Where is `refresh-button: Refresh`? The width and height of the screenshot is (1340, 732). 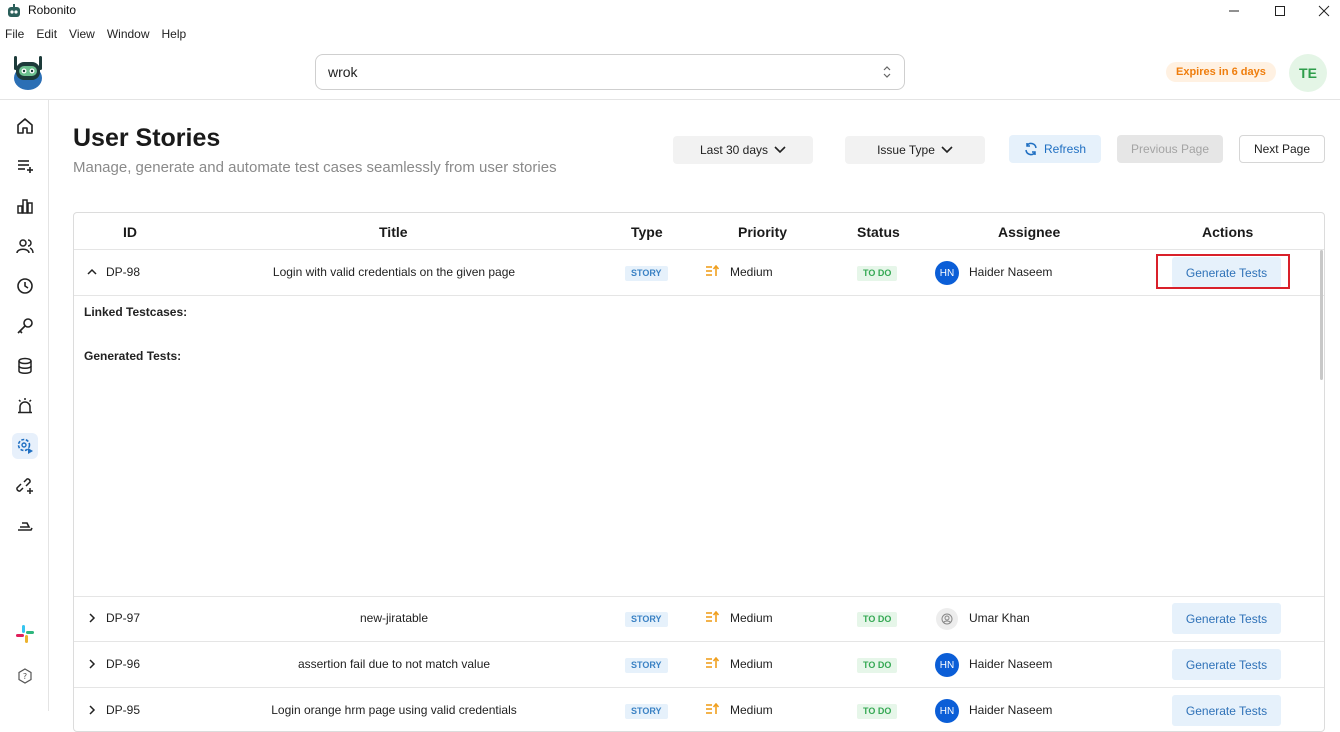
refresh-button: Refresh is located at coordinates (1055, 149).